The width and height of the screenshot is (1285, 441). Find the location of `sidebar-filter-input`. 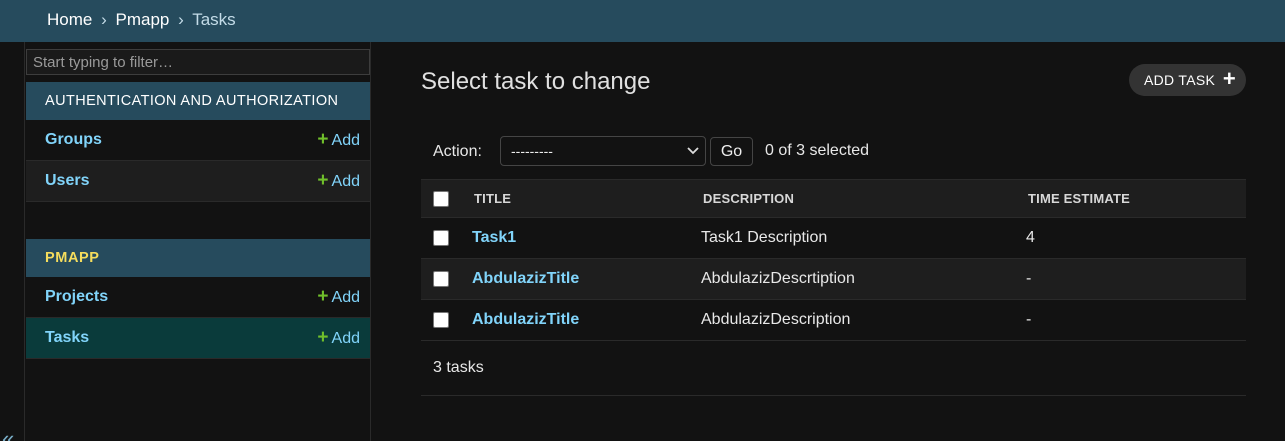

sidebar-filter-input is located at coordinates (198, 62).